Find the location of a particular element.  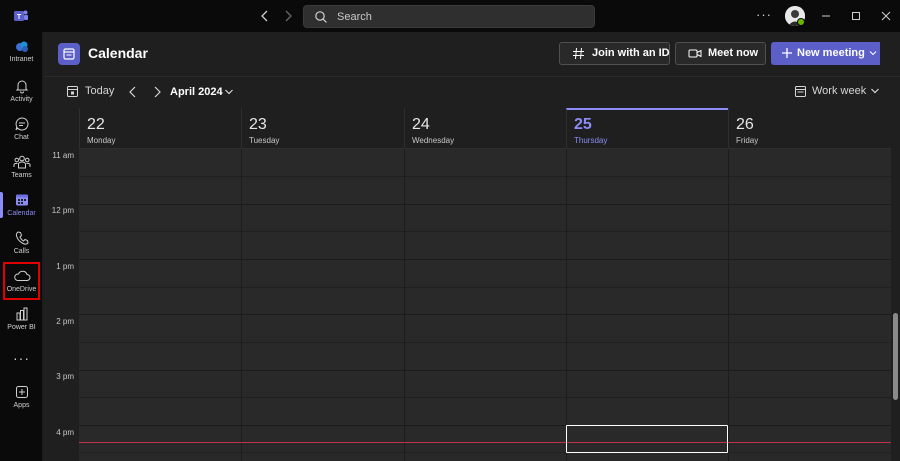

meet-now-button: Meet now is located at coordinates (720, 53).